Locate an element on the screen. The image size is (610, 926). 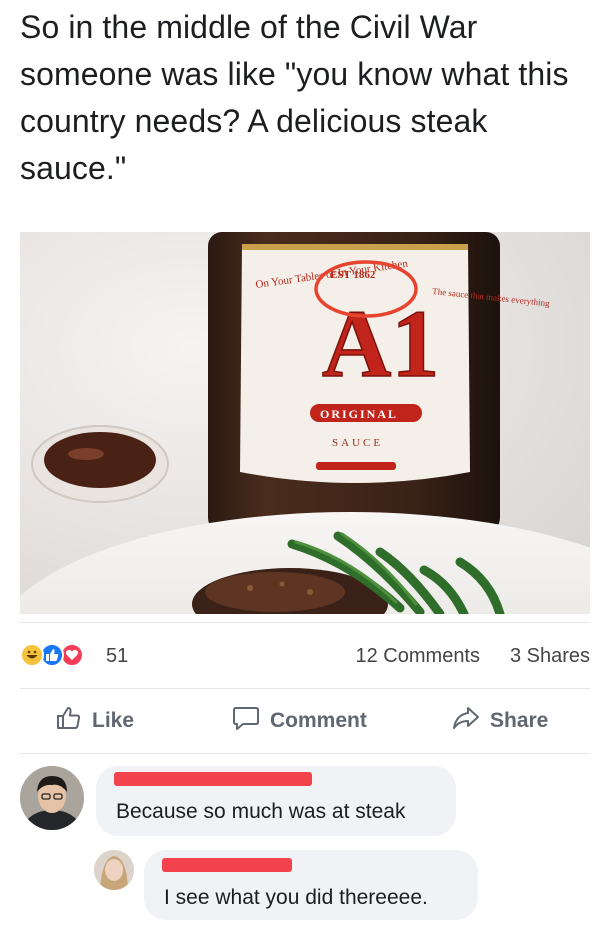
reactions-bar: 51 12 Comments 3 Shares is located at coordinates (305, 652).